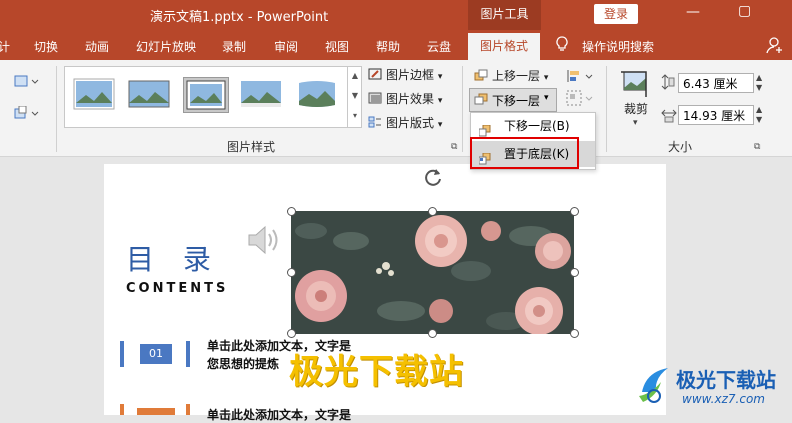 This screenshot has width=792, height=423. I want to click on height-icon, so click(668, 84).